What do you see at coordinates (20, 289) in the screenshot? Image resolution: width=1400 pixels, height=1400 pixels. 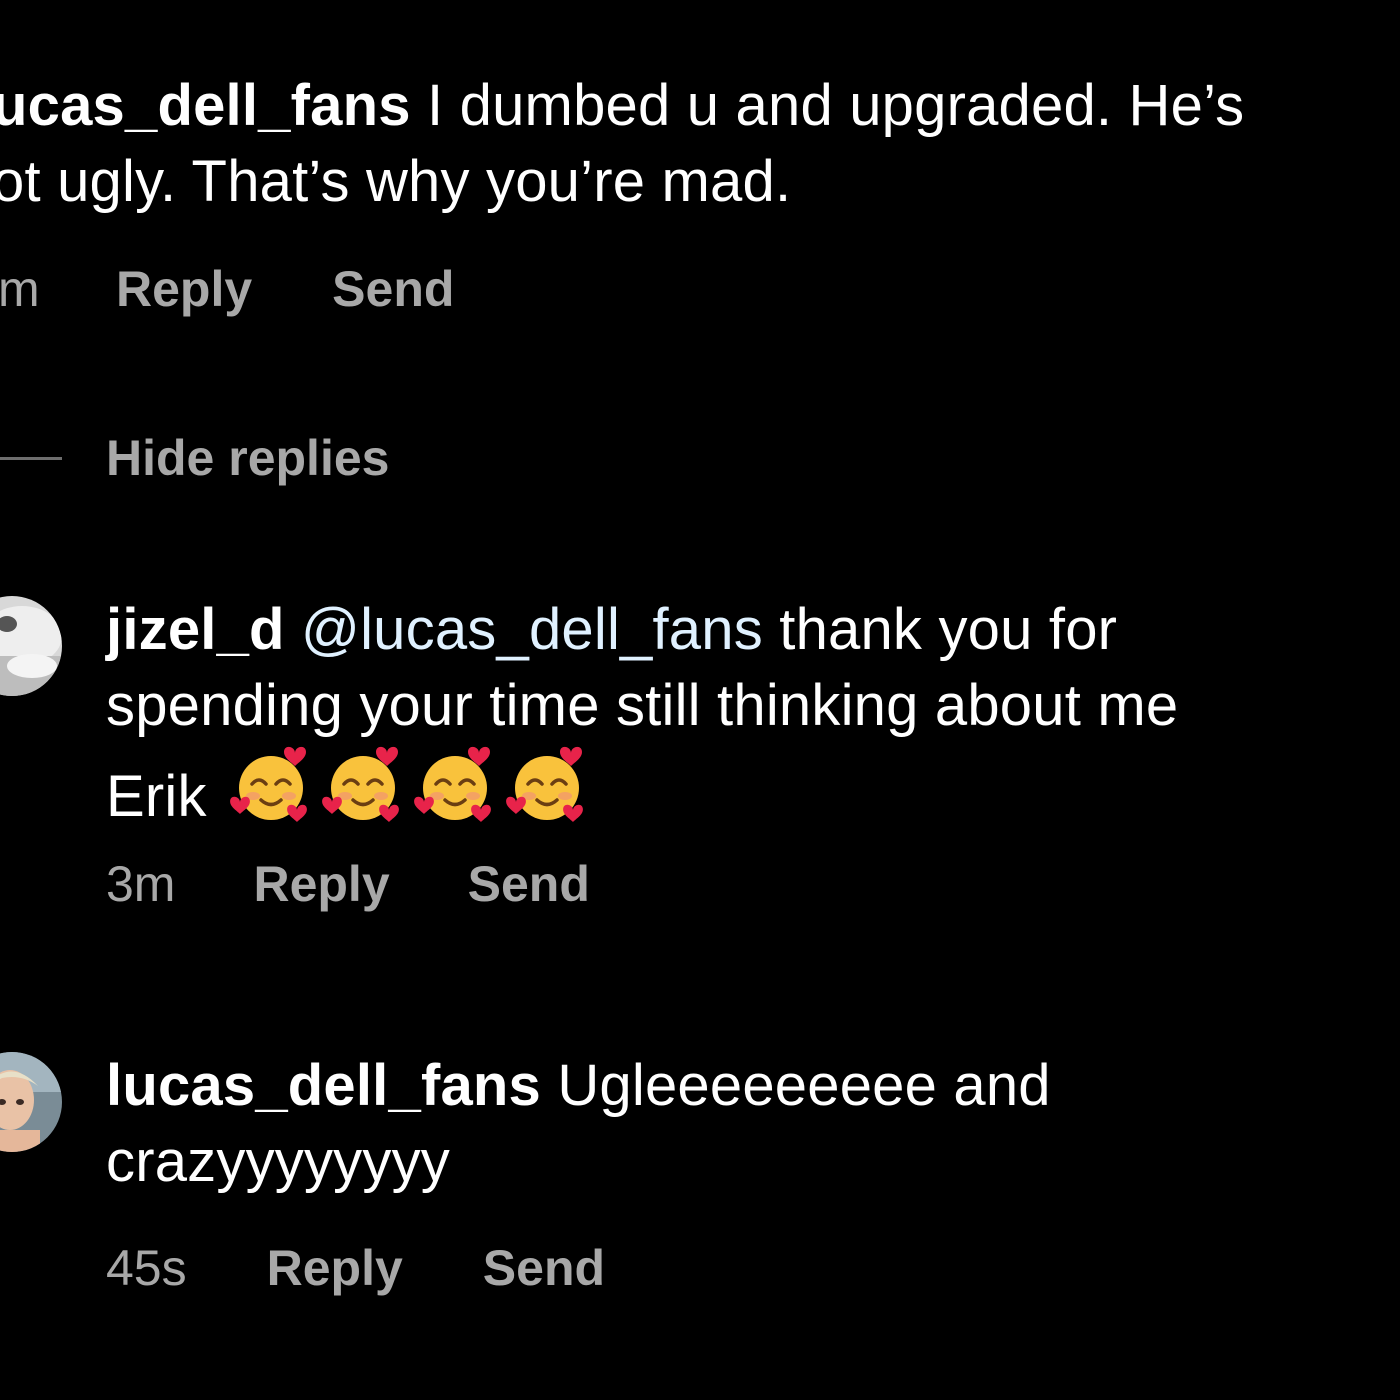 I see `comment-1-timestamp: m` at bounding box center [20, 289].